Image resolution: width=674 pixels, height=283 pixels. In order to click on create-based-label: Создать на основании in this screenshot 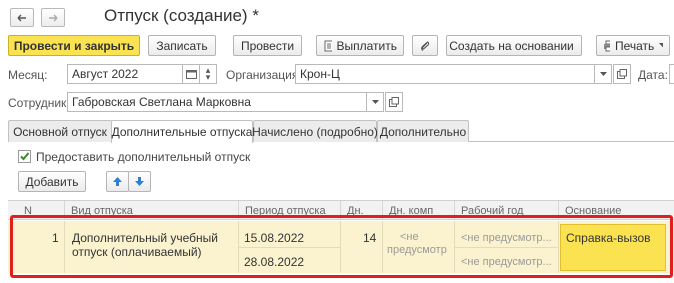, I will do `click(511, 45)`.